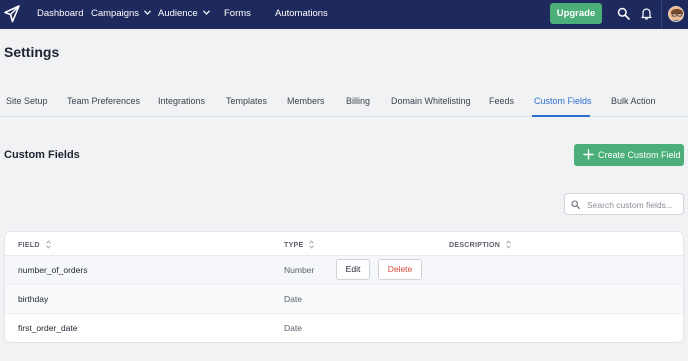 Image resolution: width=688 pixels, height=361 pixels. Describe the element at coordinates (115, 13) in the screenshot. I see `nav-campaigns-label: Campaigns` at that location.